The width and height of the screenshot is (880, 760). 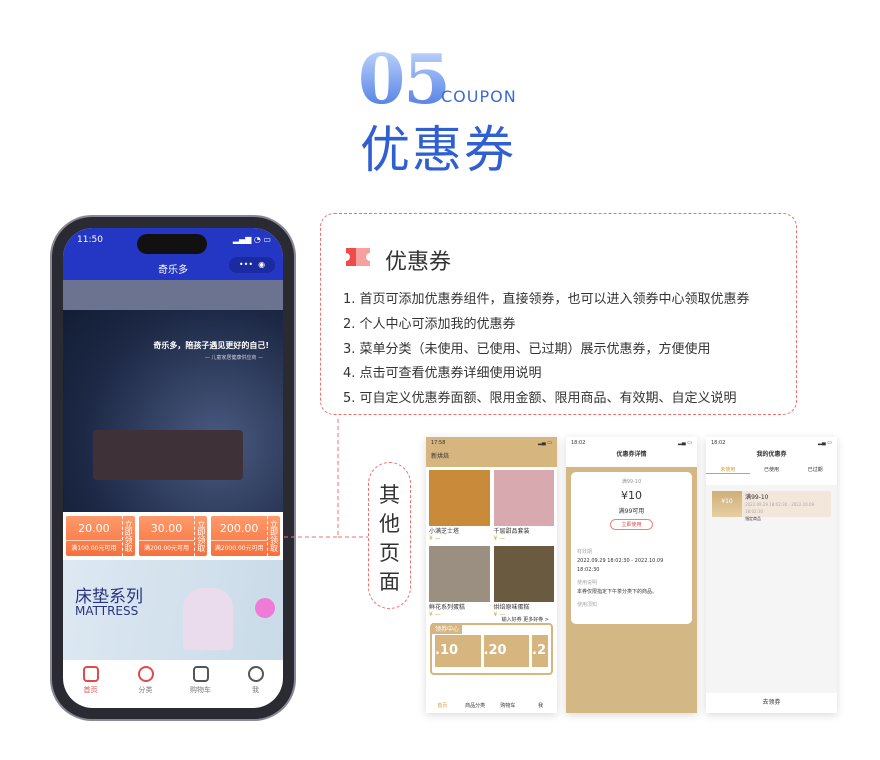 What do you see at coordinates (631, 524) in the screenshot?
I see `use-now-button: 立即使用` at bounding box center [631, 524].